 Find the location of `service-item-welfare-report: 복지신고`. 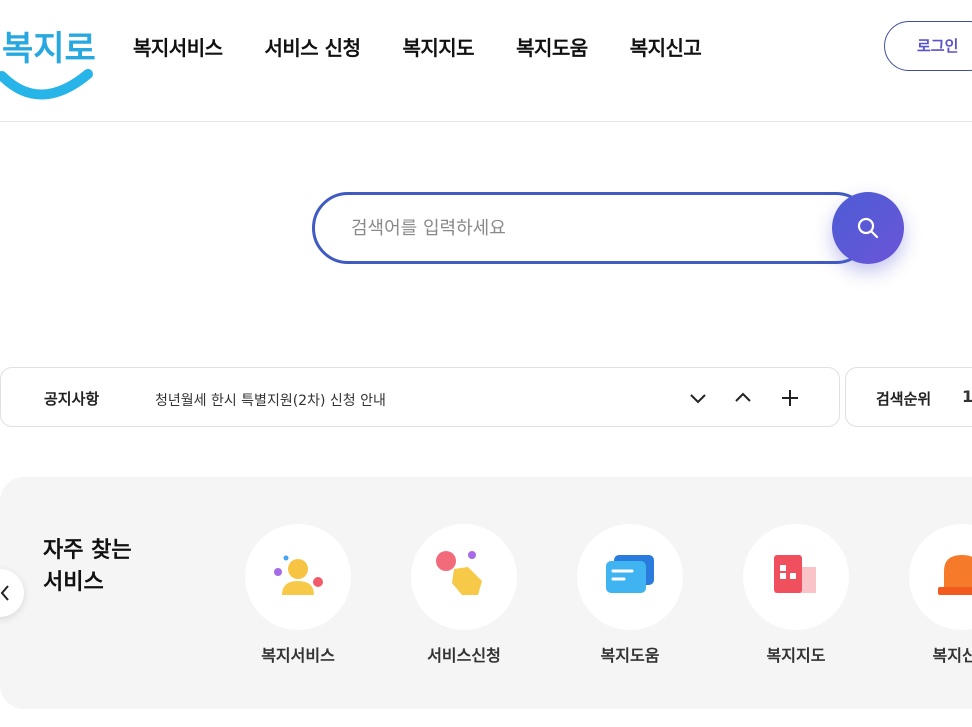

service-item-welfare-report: 복지신고 is located at coordinates (934, 599).